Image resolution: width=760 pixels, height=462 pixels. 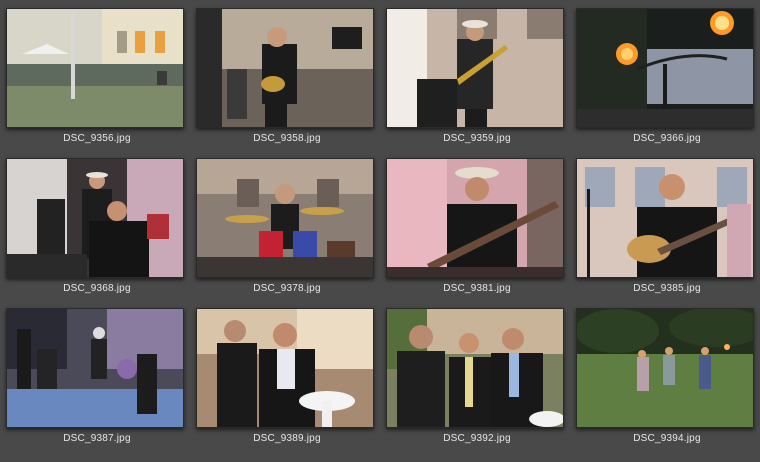 I want to click on thumbnail-caption: DSC_9366.jpg, so click(x=667, y=138).